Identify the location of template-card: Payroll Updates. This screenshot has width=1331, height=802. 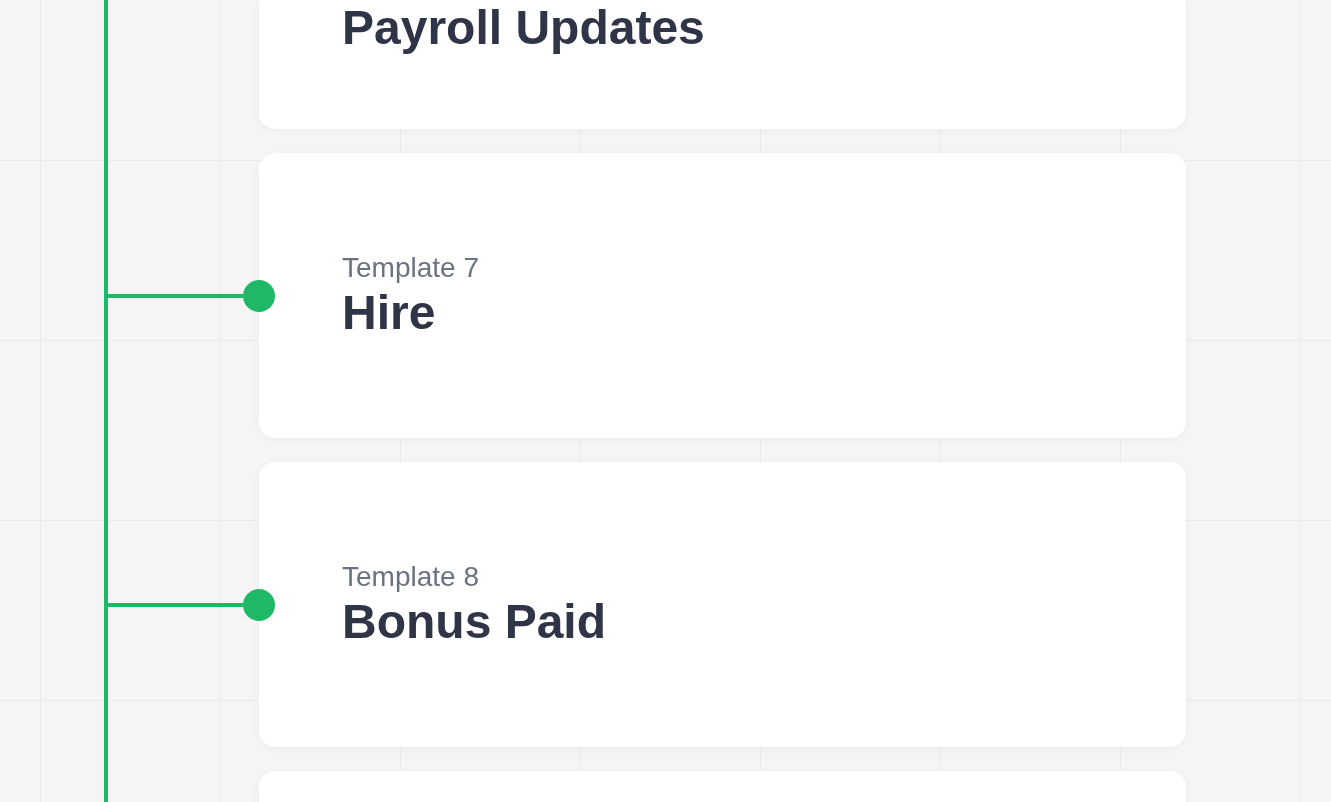
(722, 64).